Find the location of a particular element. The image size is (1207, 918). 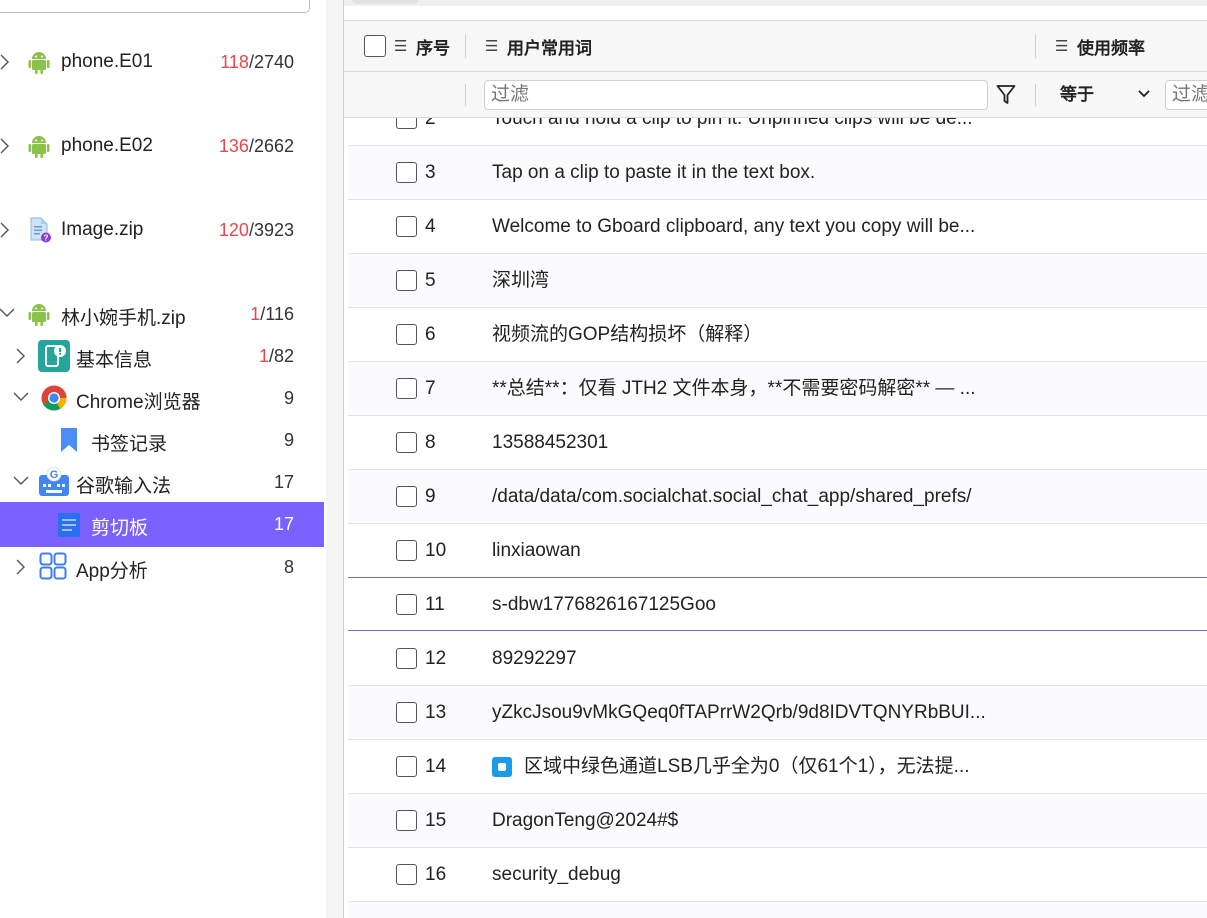

clipboard-icon is located at coordinates (69, 525).